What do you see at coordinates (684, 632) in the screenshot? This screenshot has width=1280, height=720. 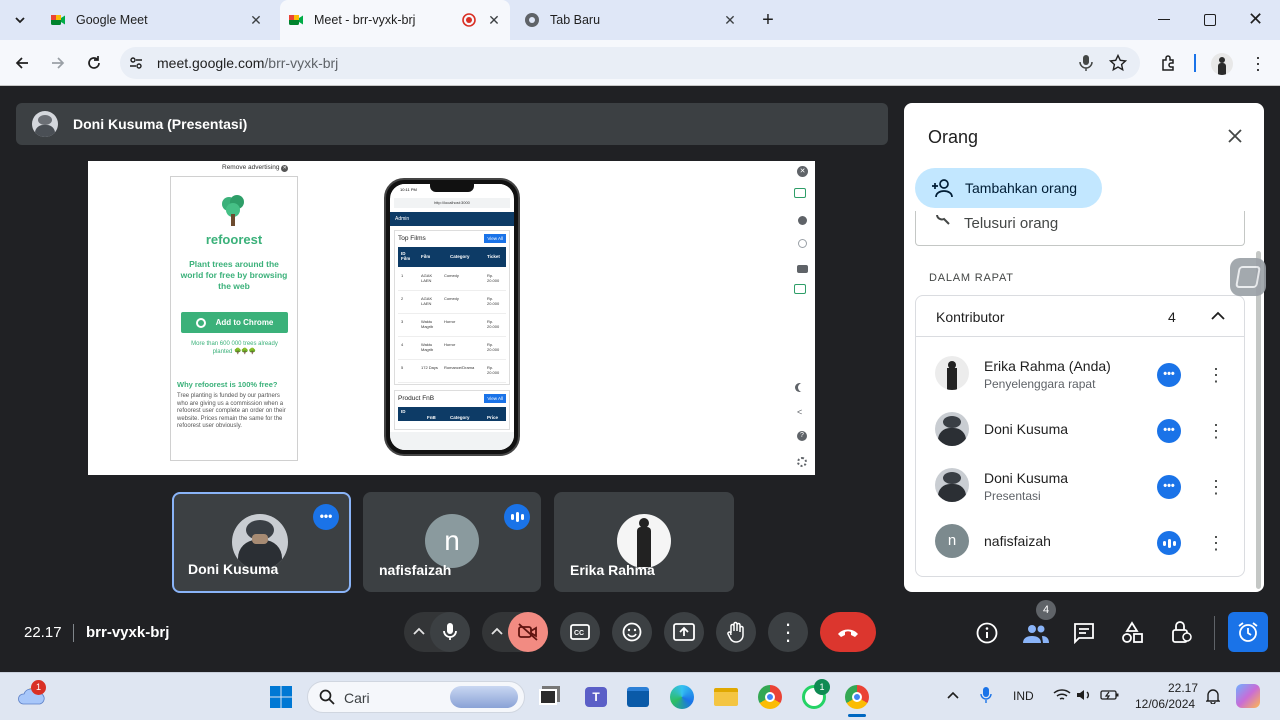 I see `present-button` at bounding box center [684, 632].